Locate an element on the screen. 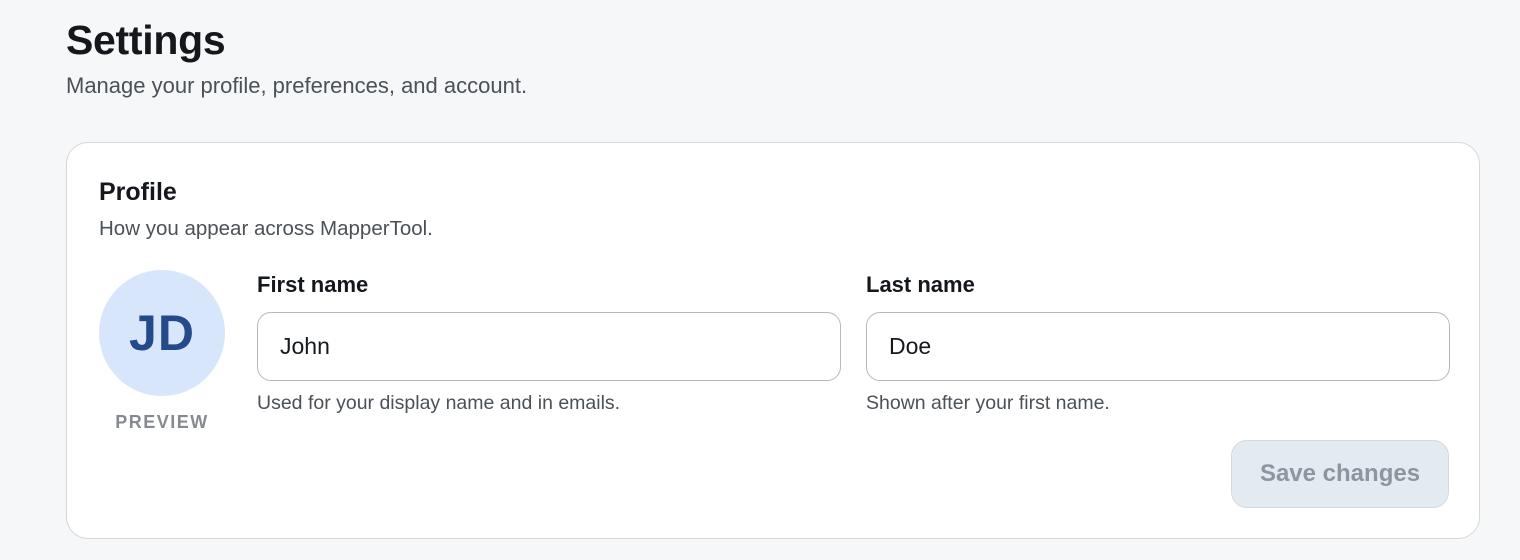  last-name-help: Shown after your first name. is located at coordinates (988, 403).